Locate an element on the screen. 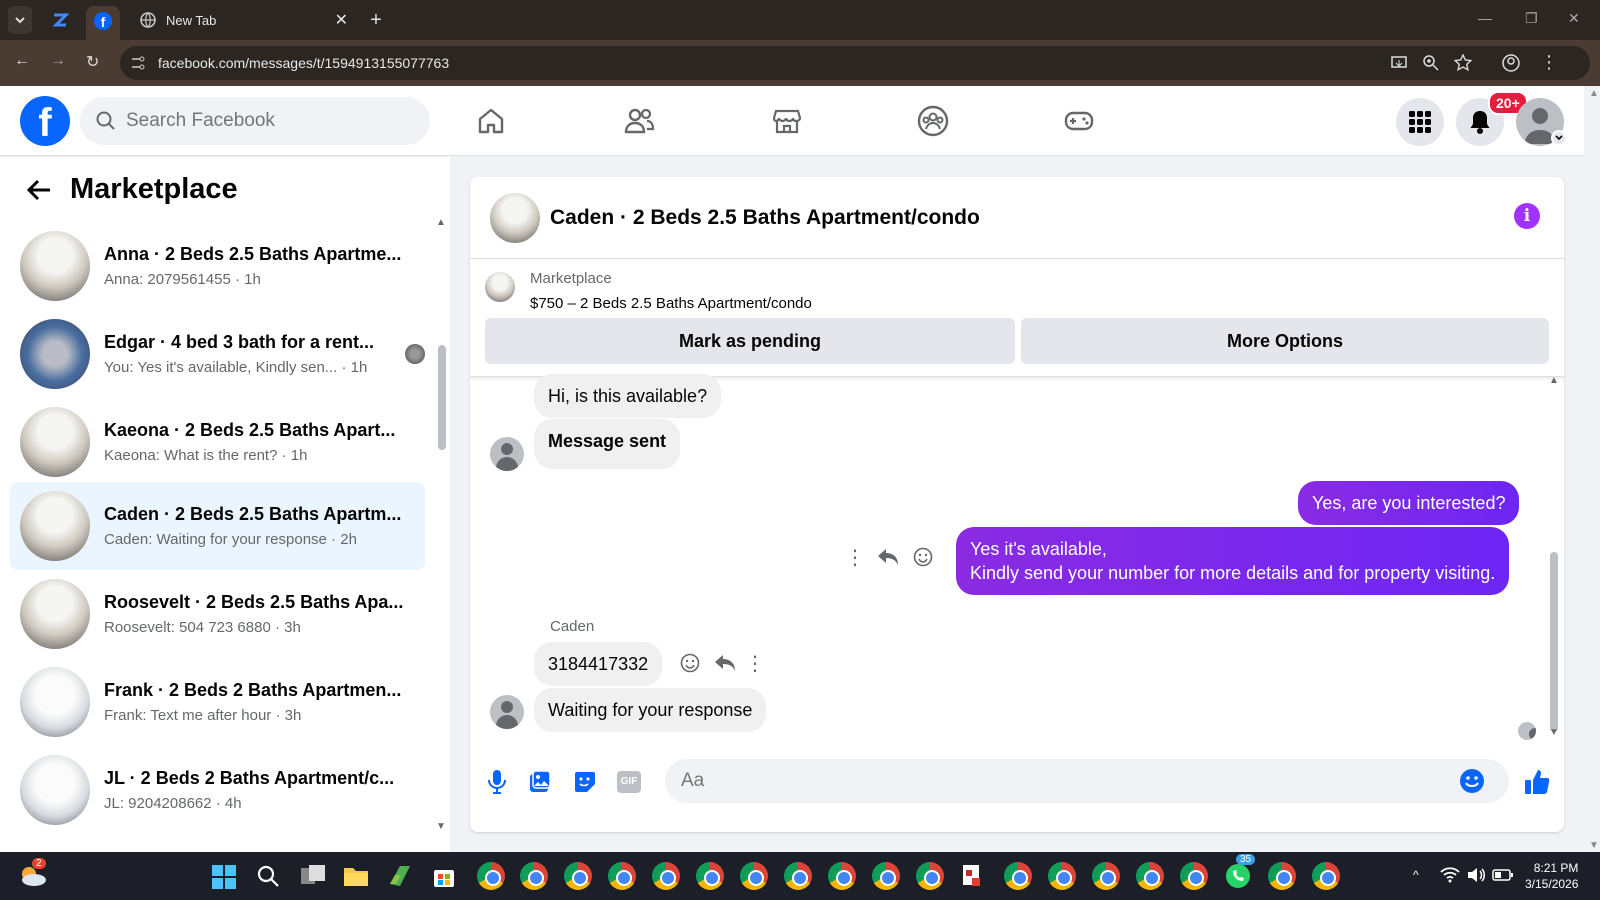  volume-button is located at coordinates (1476, 877).